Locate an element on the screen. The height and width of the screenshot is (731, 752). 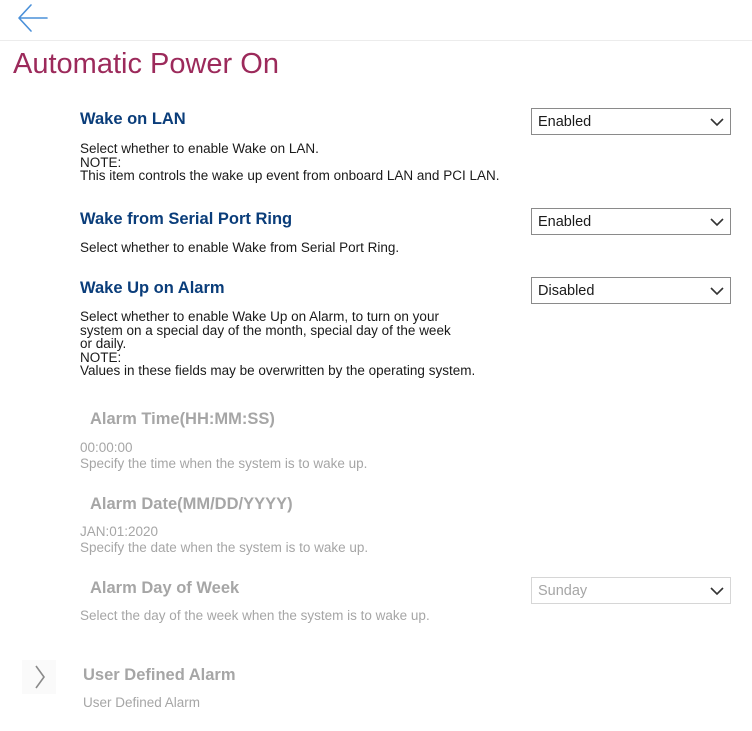
top-bar is located at coordinates (376, 20).